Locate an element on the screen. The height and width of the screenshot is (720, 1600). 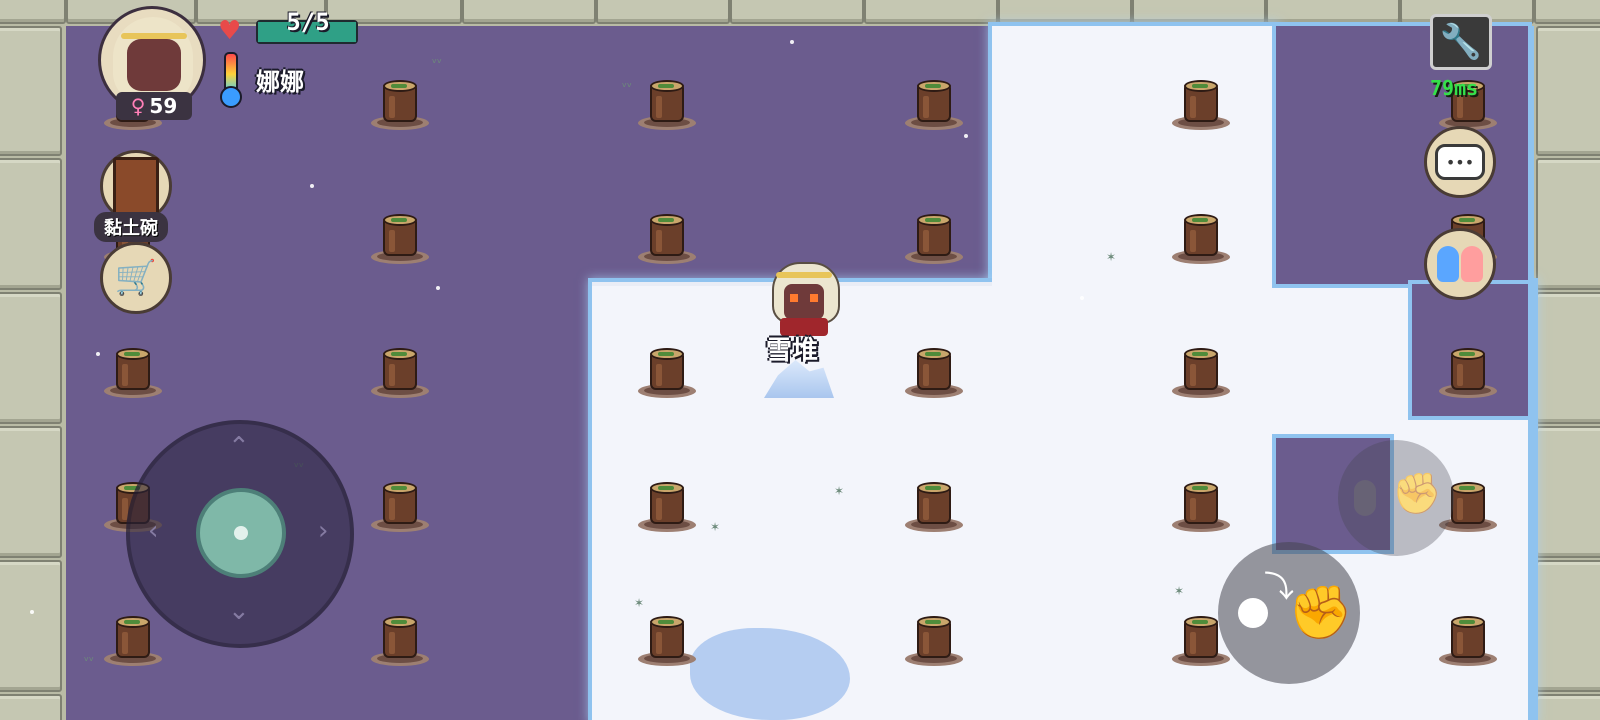
throw-action-button: ✊ ⤵ is located at coordinates (1289, 613).